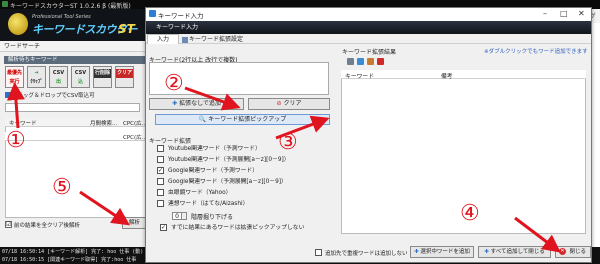  I want to click on annotation-3: ③, so click(288, 142).